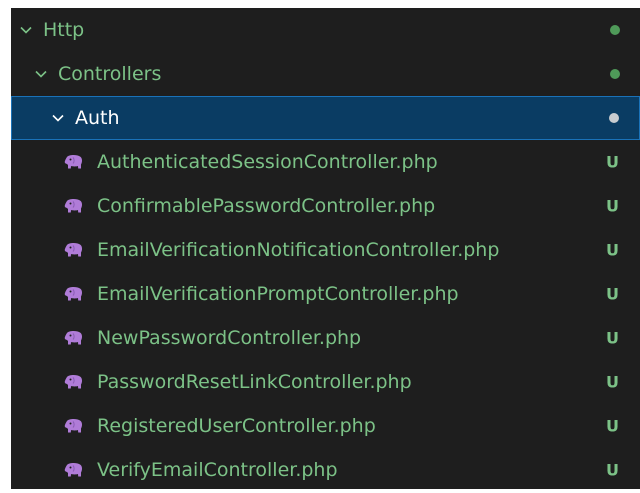  I want to click on file-name: NewPasswordController.php, so click(229, 338).